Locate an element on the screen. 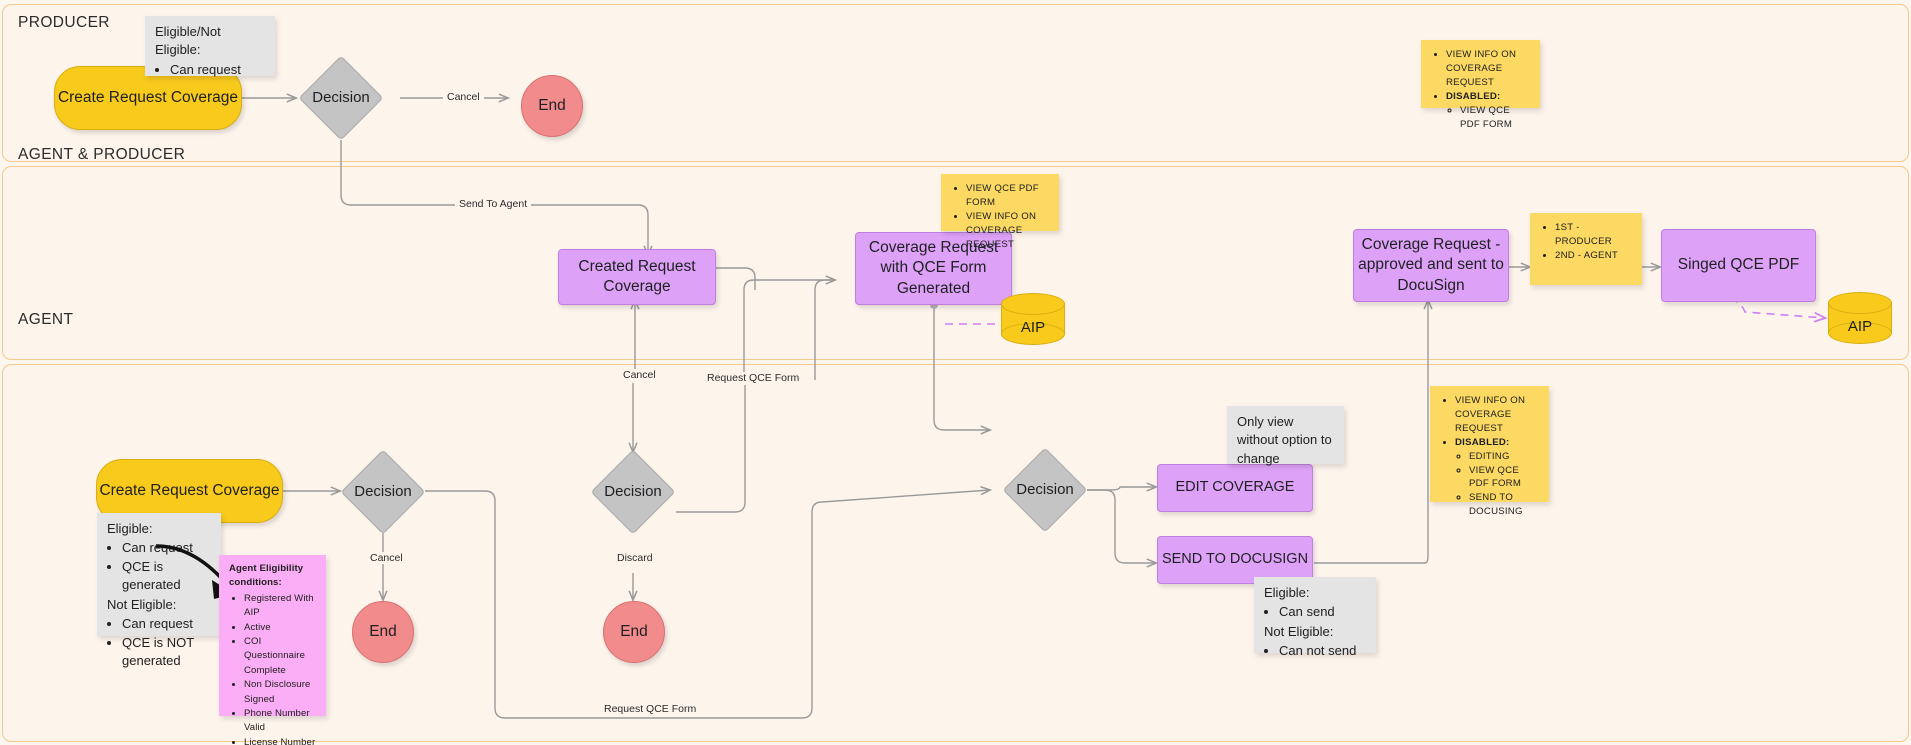 This screenshot has width=1911, height=745. note-item: Active is located at coordinates (280, 628).